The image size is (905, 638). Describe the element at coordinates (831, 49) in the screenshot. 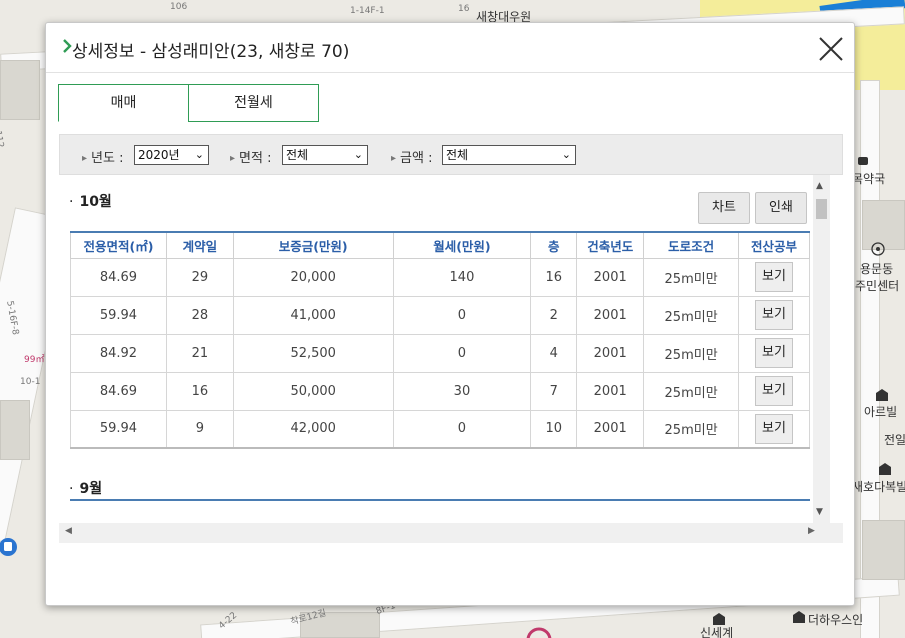

I see `close-icon` at that location.